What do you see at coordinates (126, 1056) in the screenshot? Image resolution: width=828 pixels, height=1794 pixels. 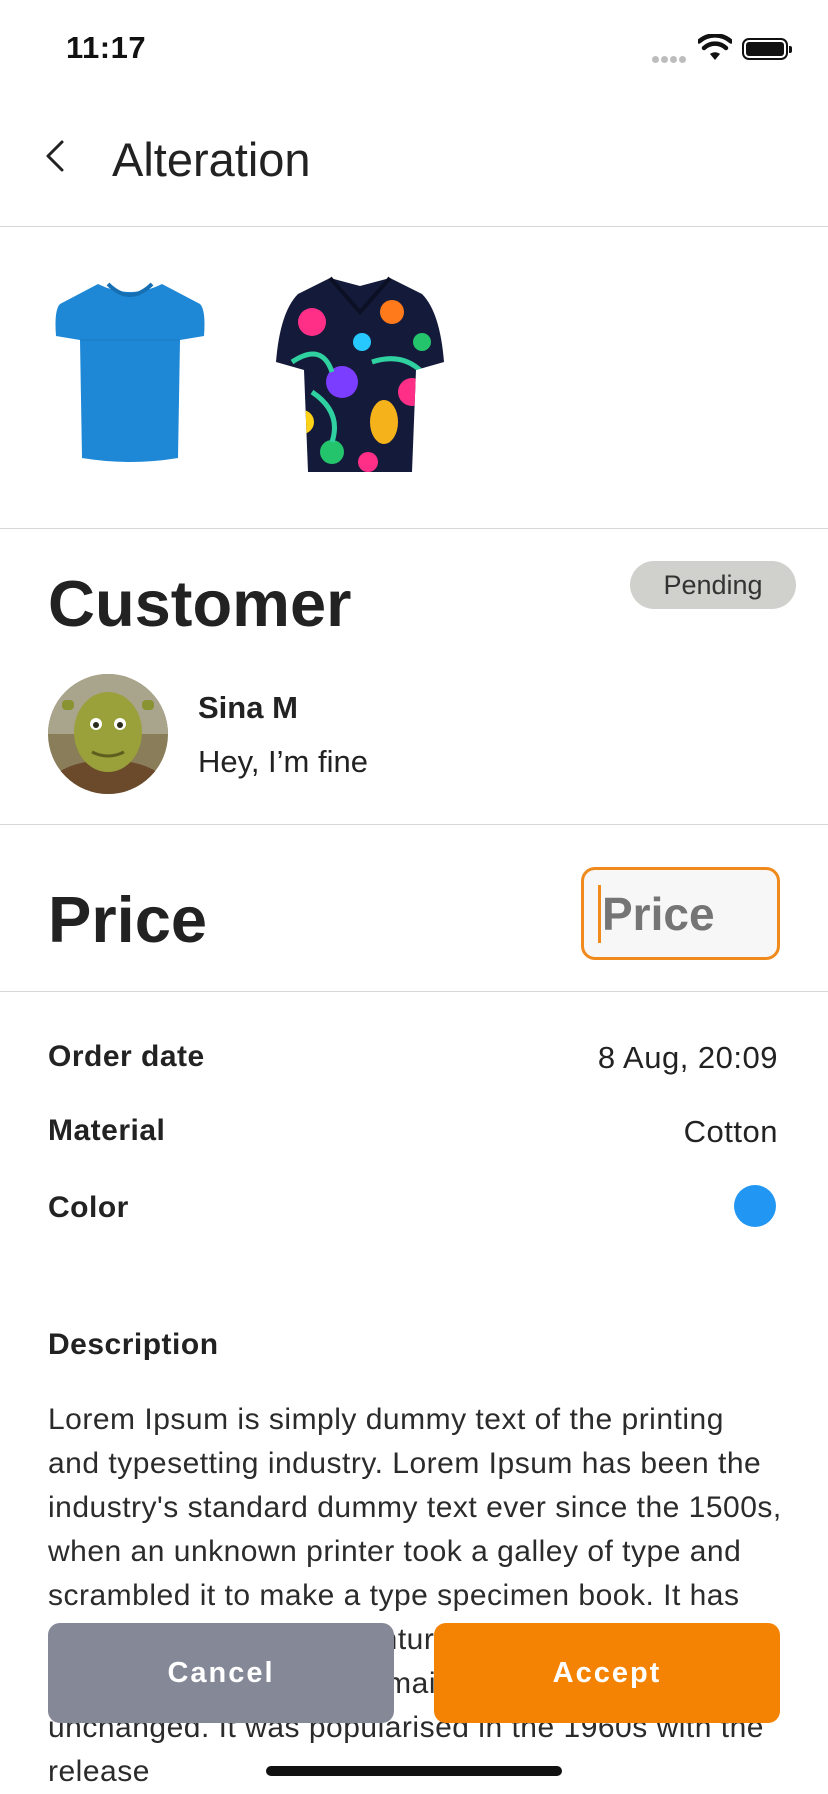 I see `order-date-label: Order date` at bounding box center [126, 1056].